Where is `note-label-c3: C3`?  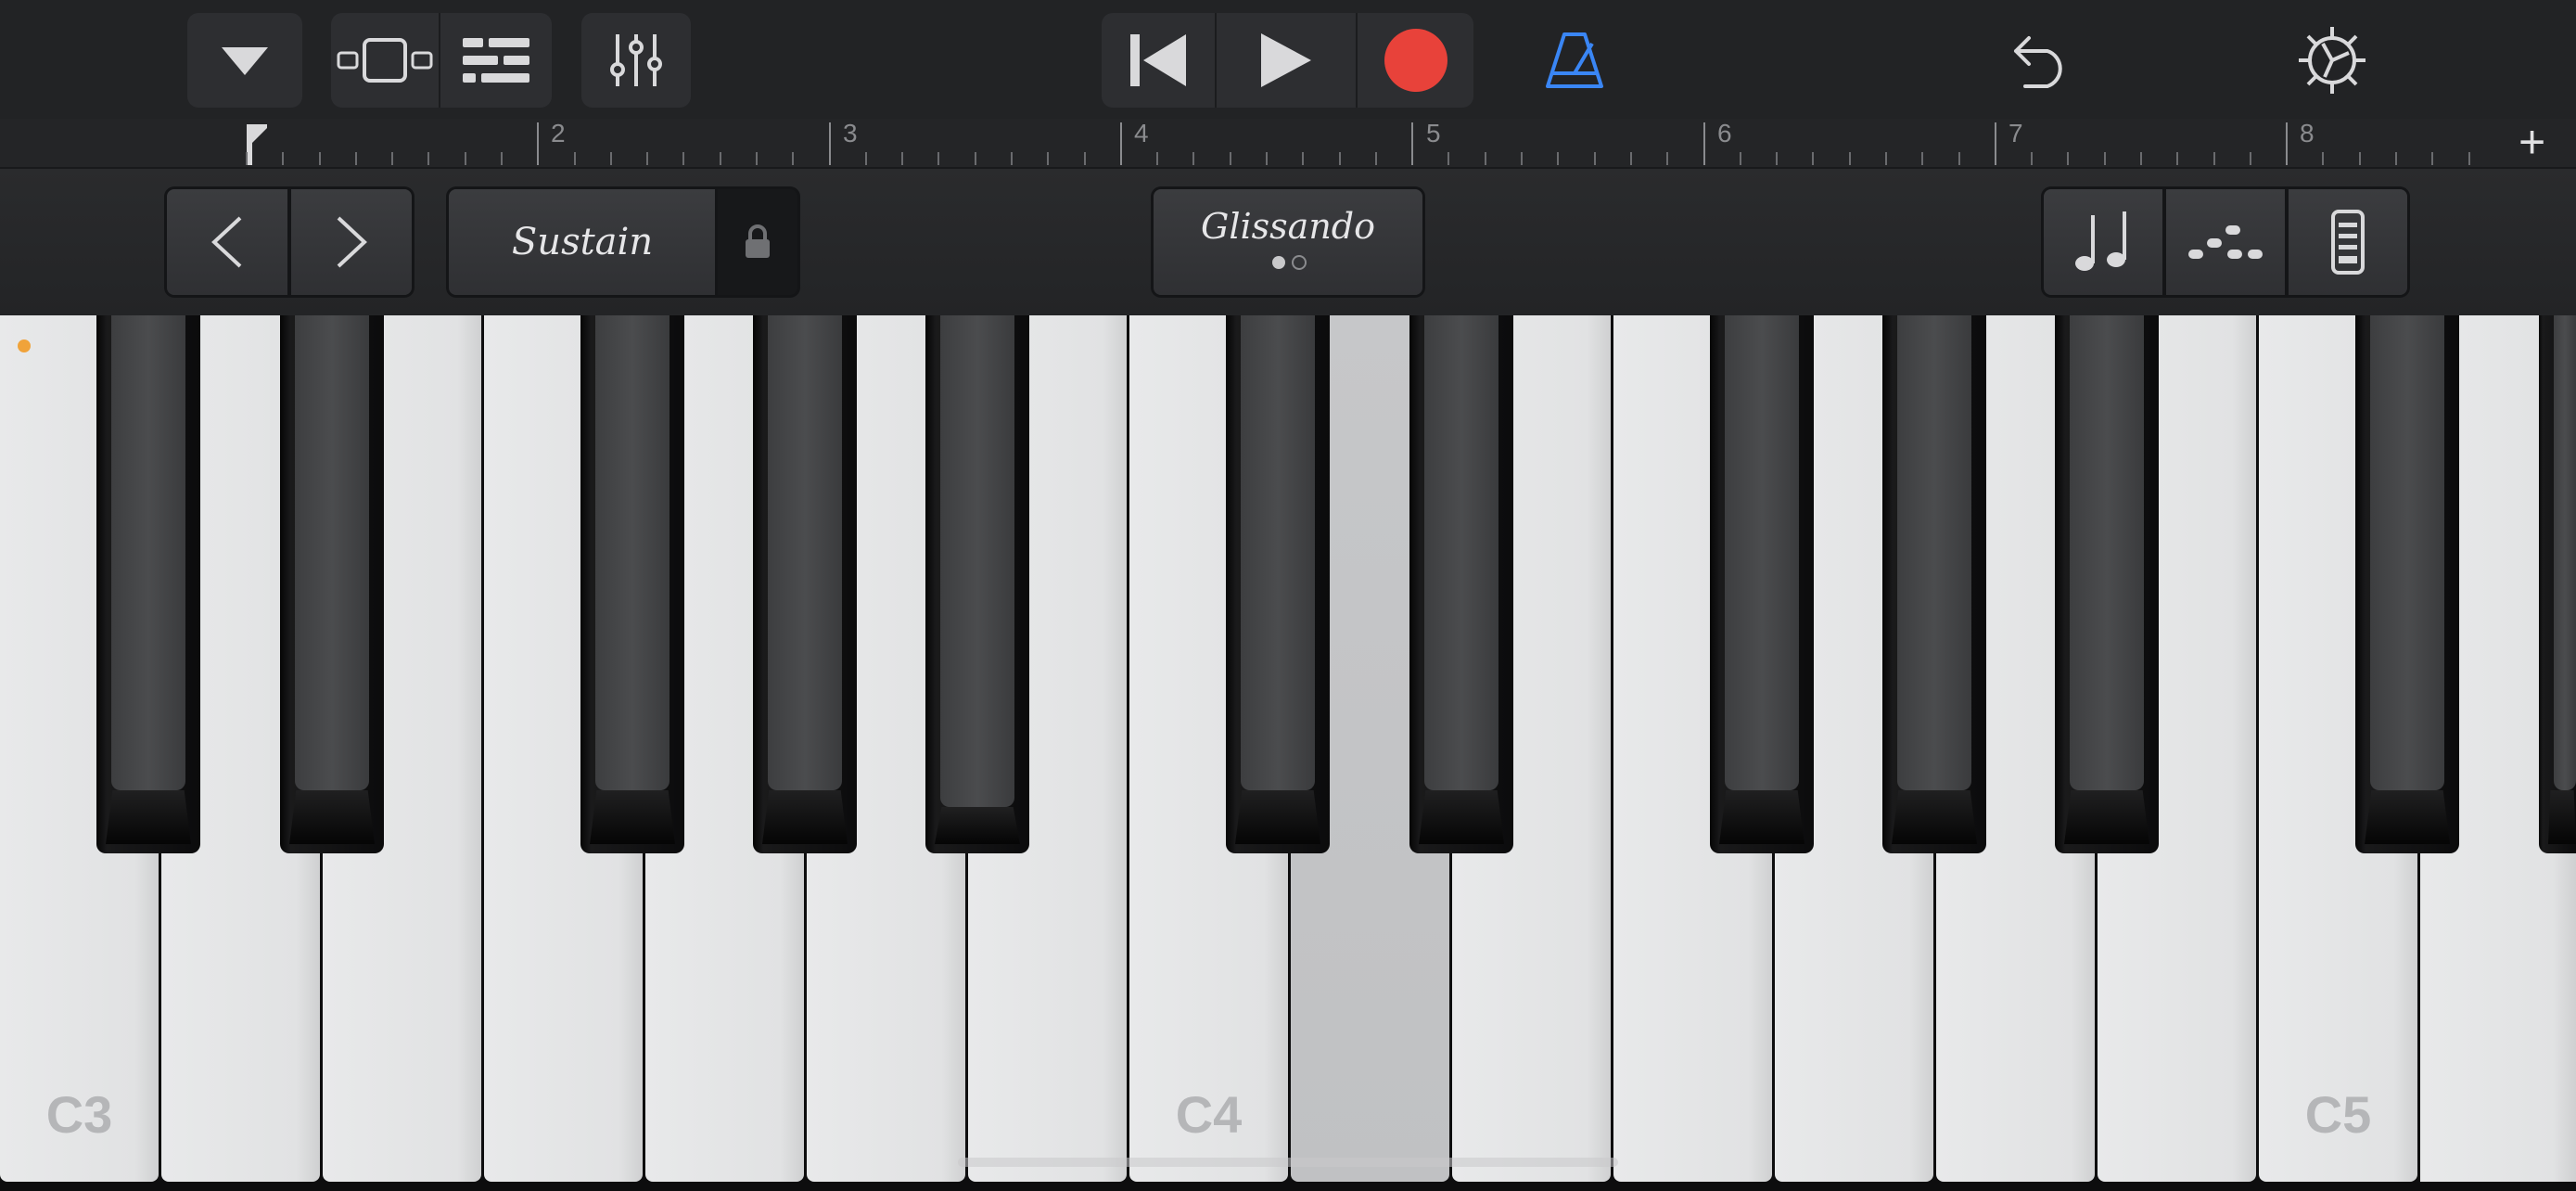 note-label-c3: C3 is located at coordinates (79, 1114).